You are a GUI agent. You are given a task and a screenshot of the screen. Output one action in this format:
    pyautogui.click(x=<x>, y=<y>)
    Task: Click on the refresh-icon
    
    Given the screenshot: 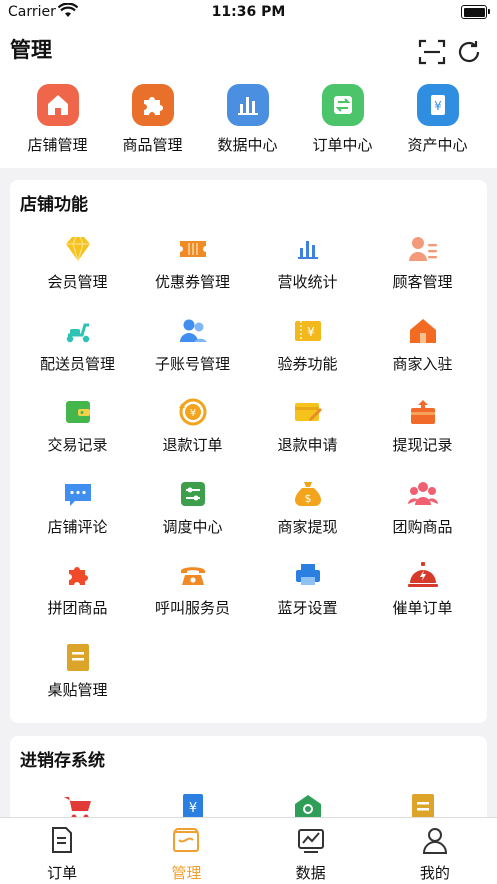 What is the action you would take?
    pyautogui.click(x=469, y=52)
    